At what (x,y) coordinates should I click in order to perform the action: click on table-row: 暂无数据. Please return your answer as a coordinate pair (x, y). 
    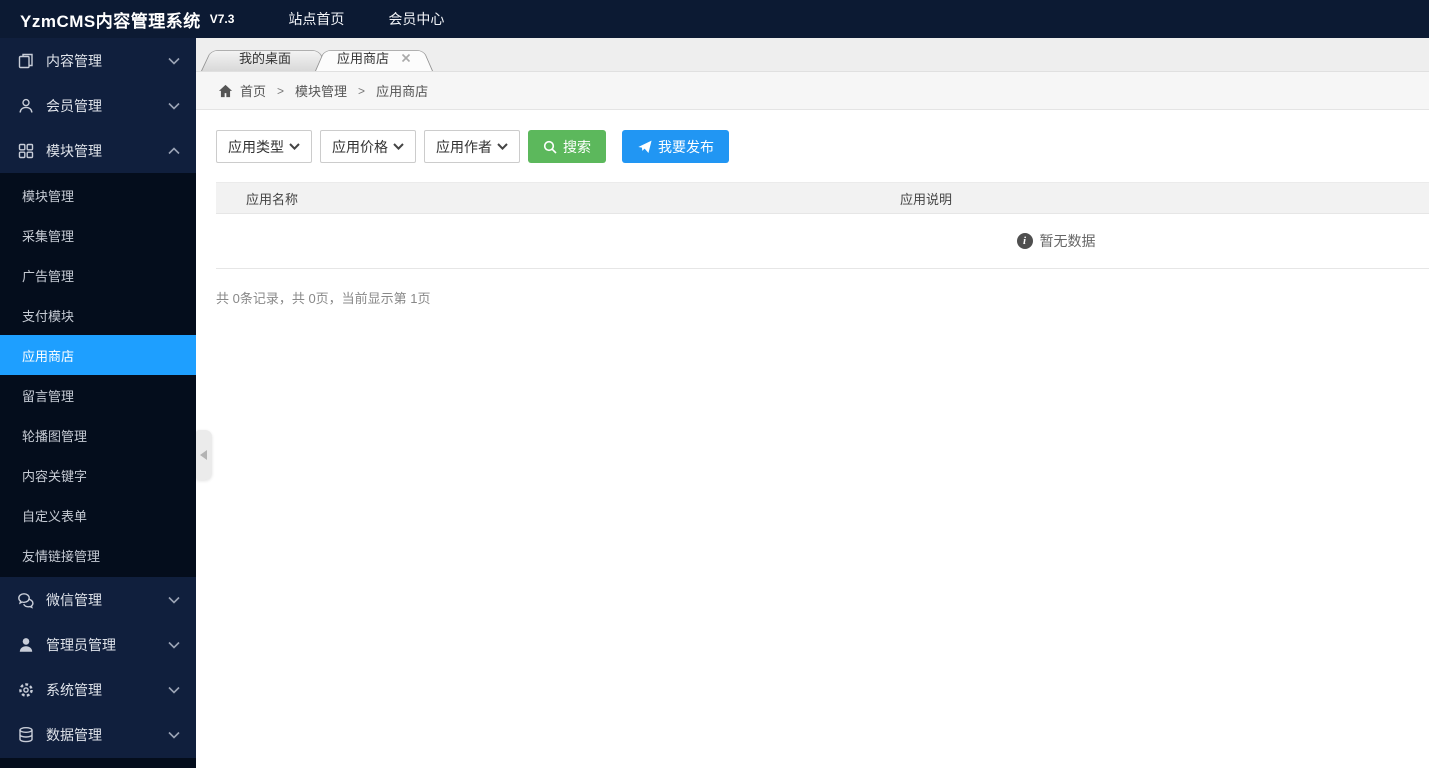
    Looking at the image, I should click on (822, 241).